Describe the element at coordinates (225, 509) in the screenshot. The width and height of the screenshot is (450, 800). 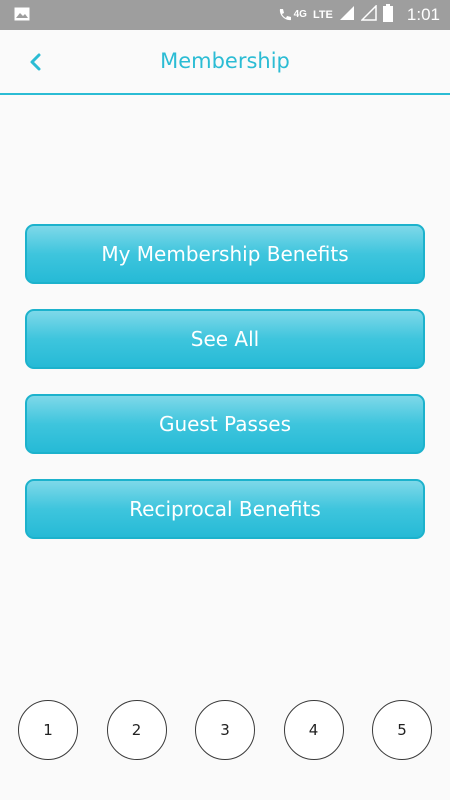
I see `reciprocal-benefits-button: Reciprocal Benefits` at that location.